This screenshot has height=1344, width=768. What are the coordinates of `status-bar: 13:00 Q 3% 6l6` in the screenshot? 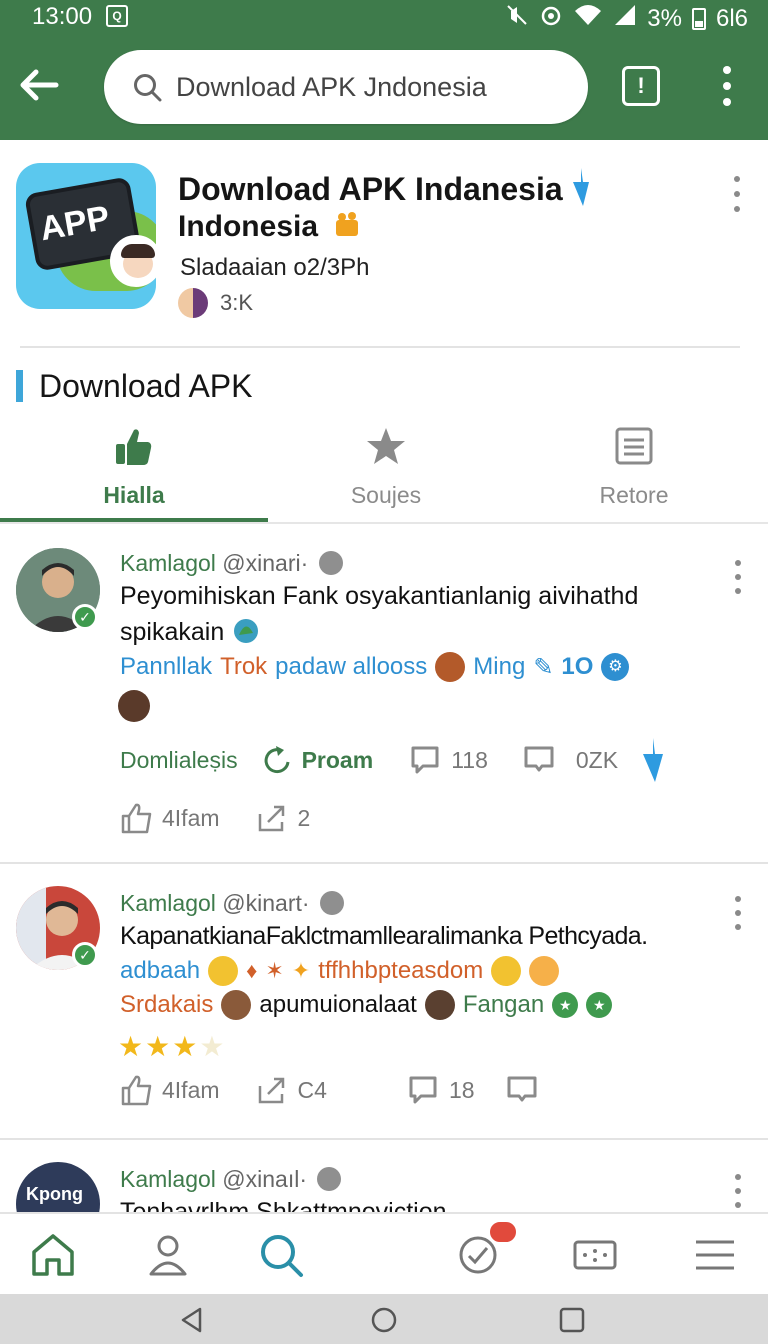 It's located at (384, 17).